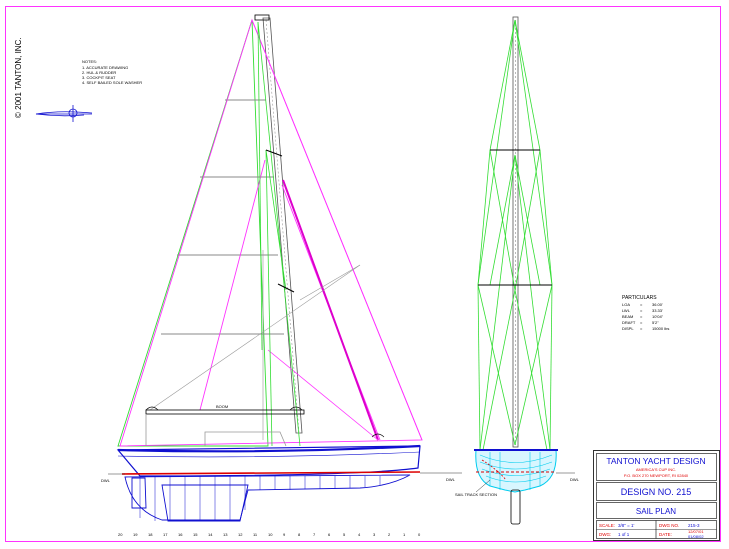  I want to click on station-number: 7, so click(314, 534).